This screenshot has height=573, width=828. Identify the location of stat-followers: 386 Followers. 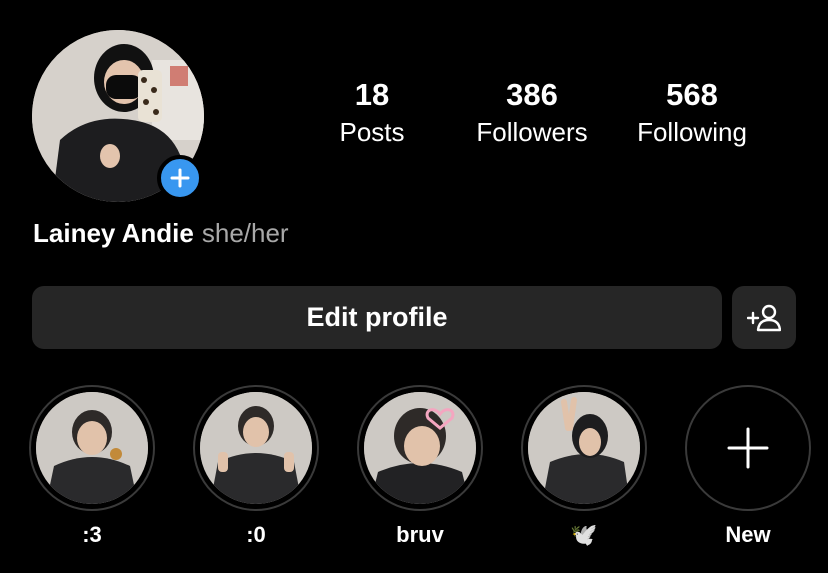
(532, 112).